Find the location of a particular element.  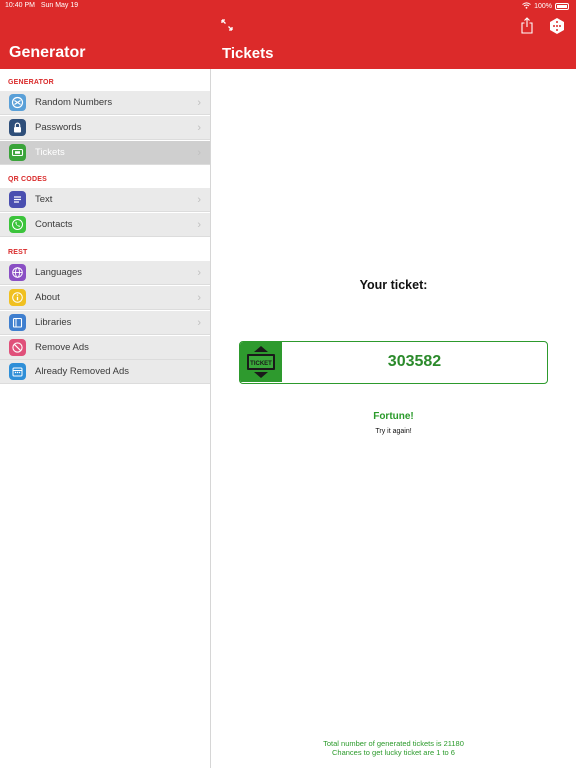

sidebar-item-already-removed-ads: Already Removed Ads is located at coordinates (105, 372).